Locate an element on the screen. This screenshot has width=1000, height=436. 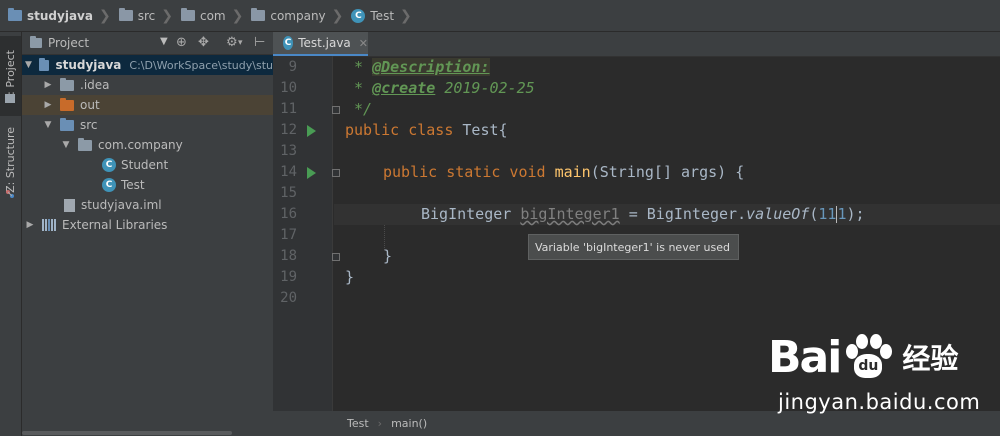
gear-icon: ⚙ is located at coordinates (232, 42).